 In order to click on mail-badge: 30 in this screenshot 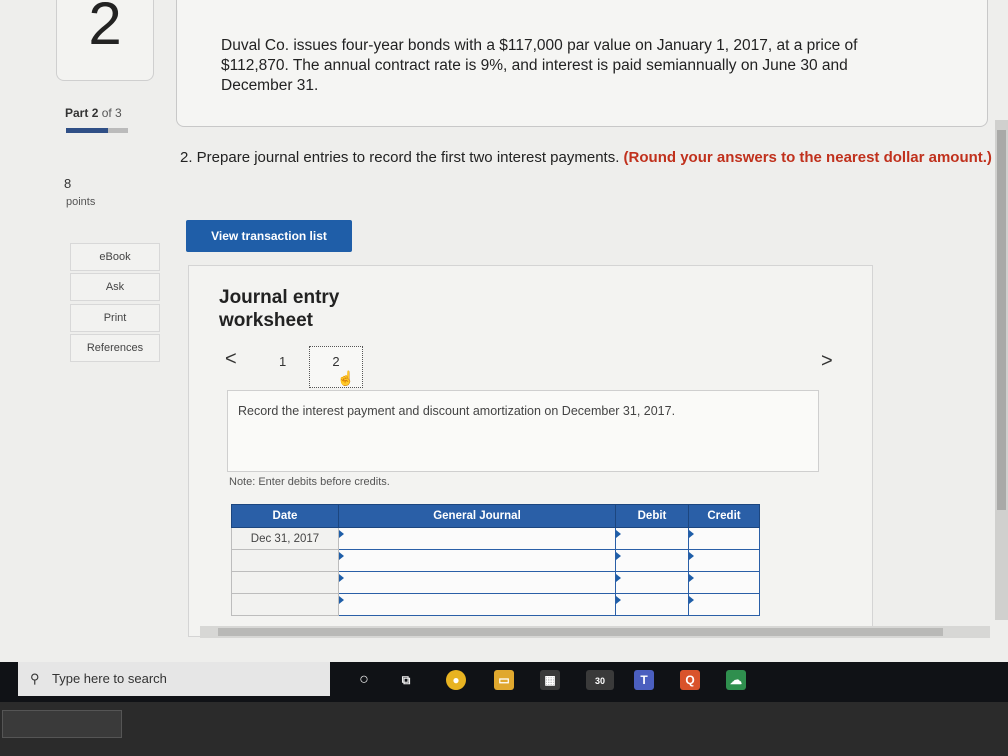, I will do `click(599, 681)`.